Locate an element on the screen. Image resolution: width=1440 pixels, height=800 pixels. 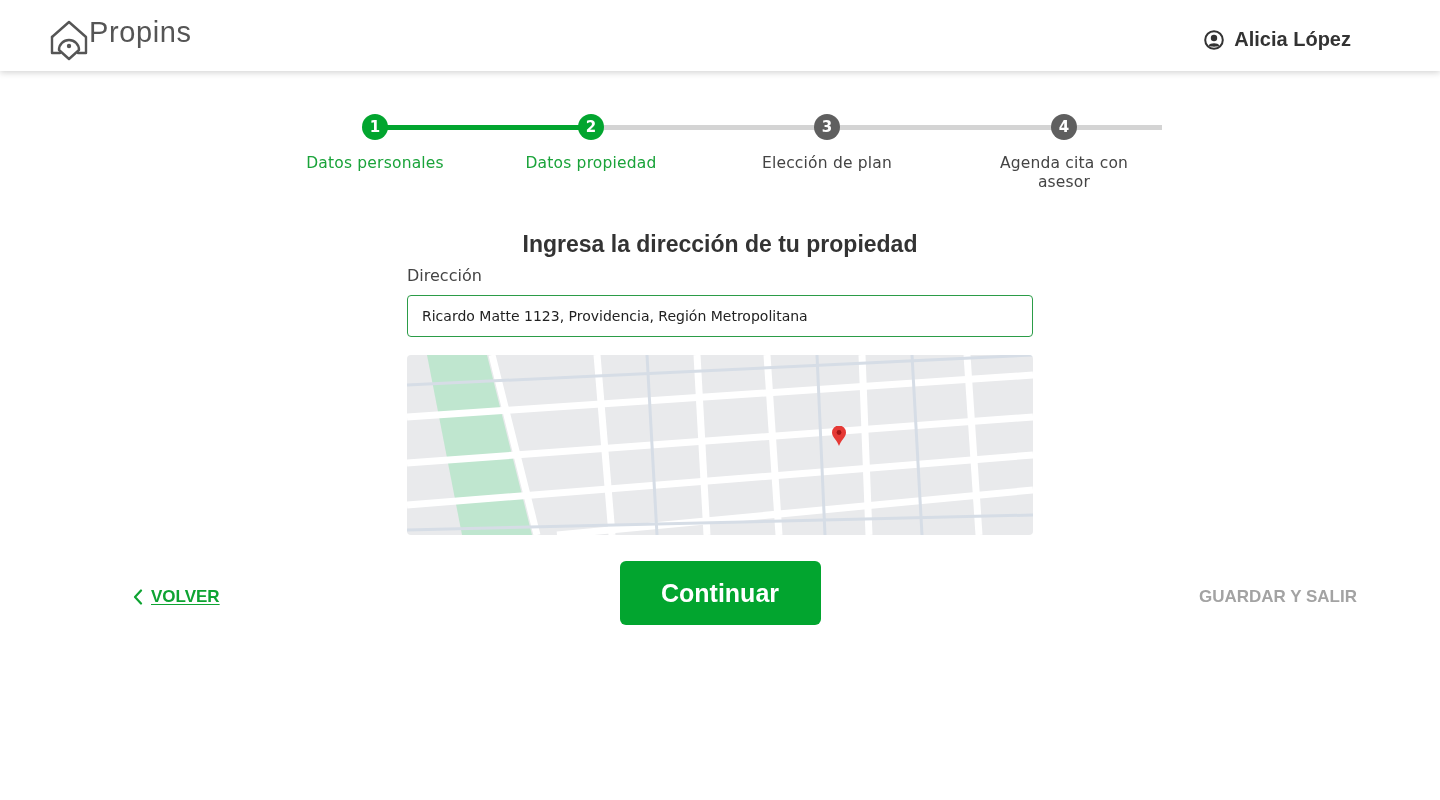
step-label: Datos propiedad is located at coordinates (591, 164).